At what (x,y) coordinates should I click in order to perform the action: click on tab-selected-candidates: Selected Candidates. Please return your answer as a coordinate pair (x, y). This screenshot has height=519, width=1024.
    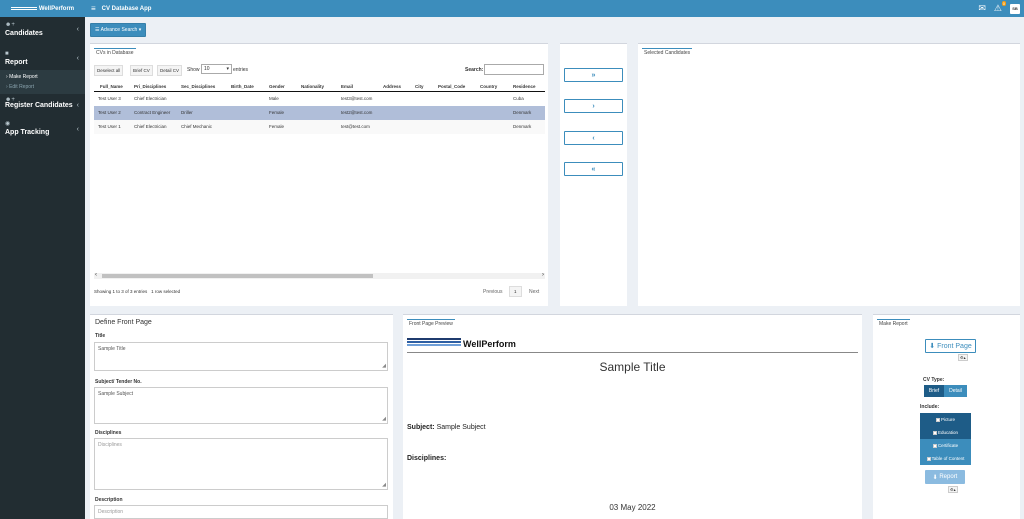
    Looking at the image, I should click on (667, 52).